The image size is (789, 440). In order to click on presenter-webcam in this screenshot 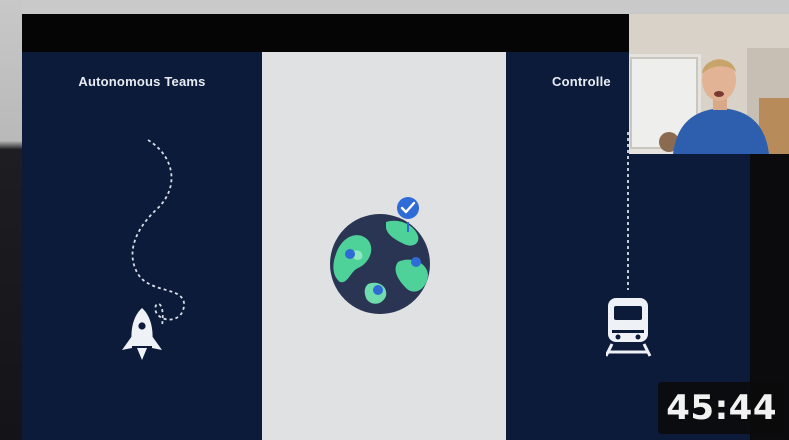, I will do `click(709, 84)`.